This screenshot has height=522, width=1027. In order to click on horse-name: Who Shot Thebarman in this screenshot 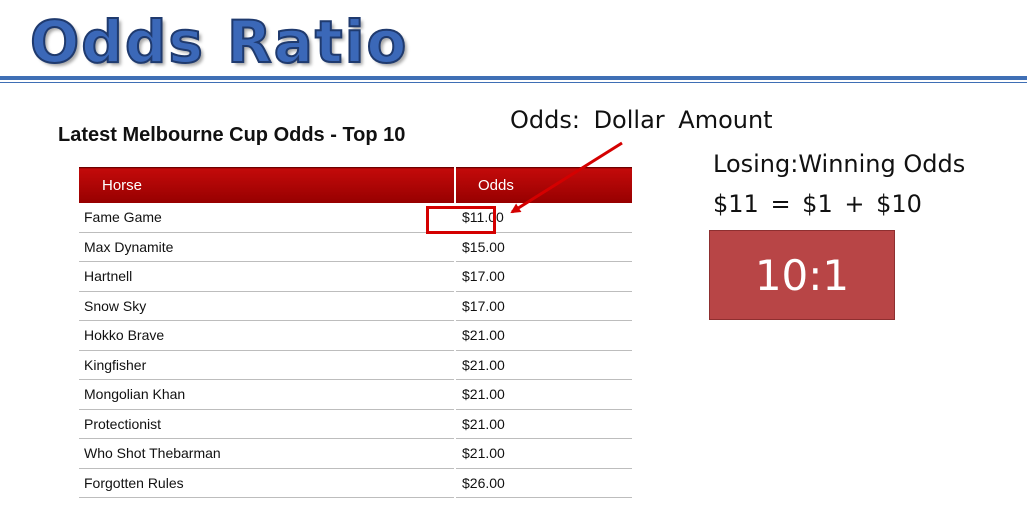, I will do `click(267, 453)`.